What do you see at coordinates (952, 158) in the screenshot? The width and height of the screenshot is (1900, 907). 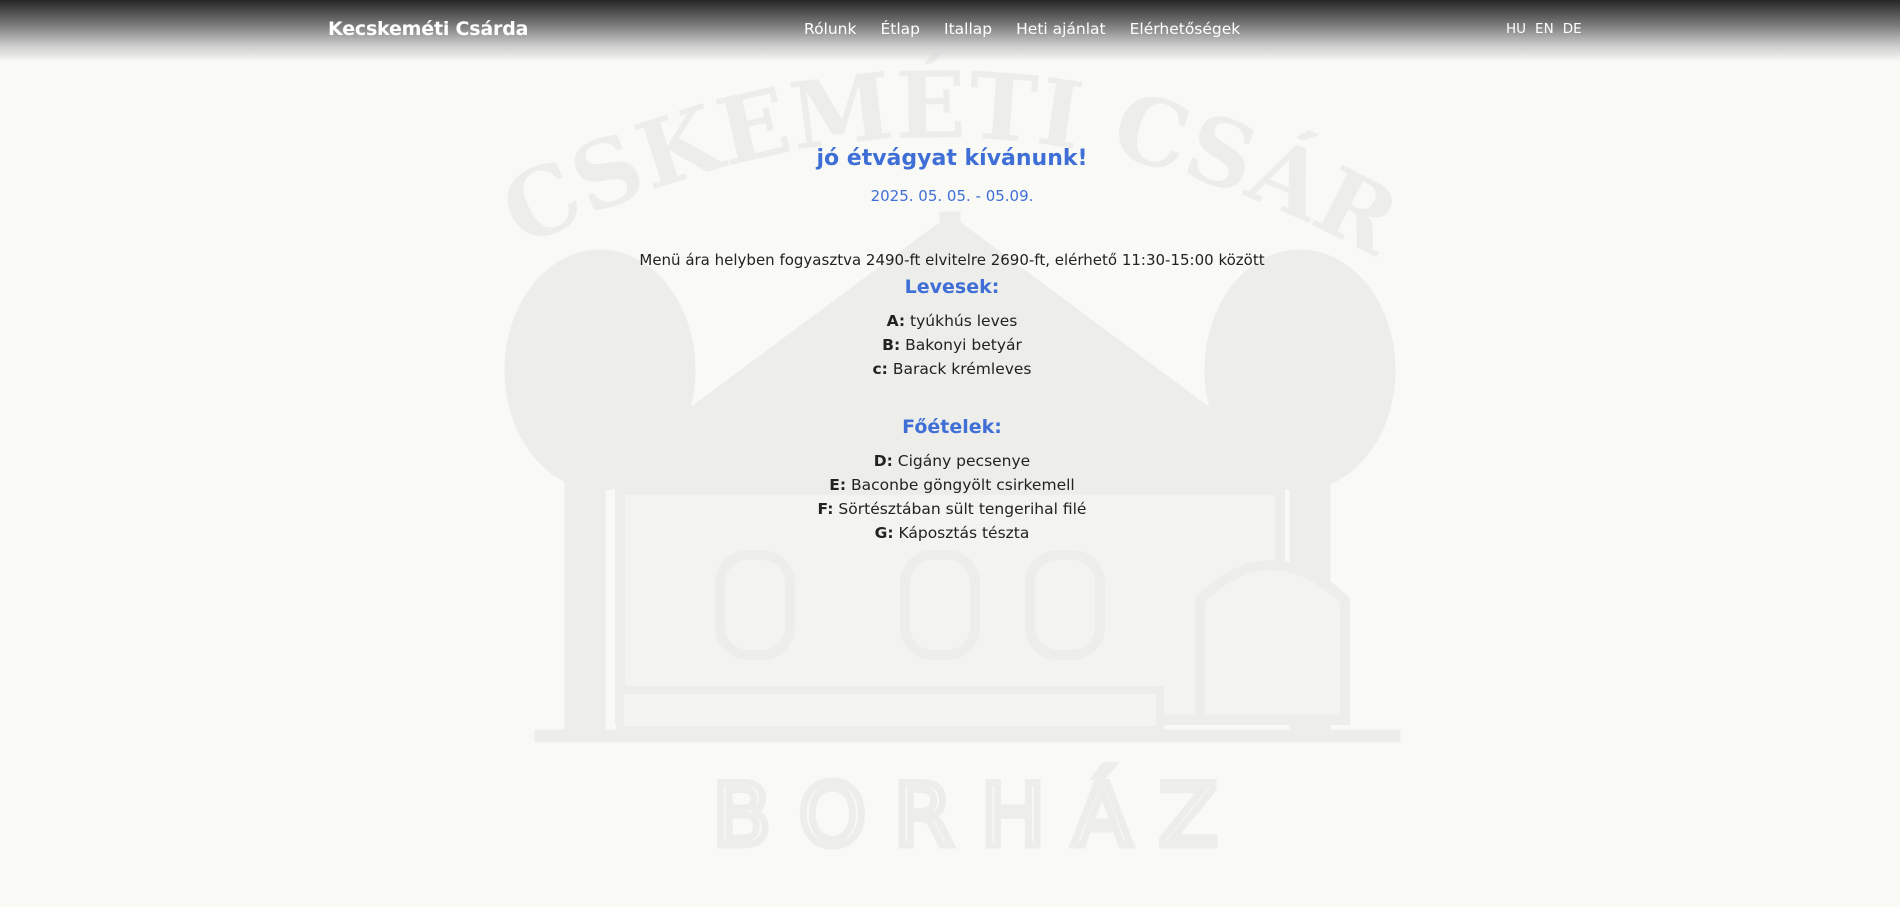 I see `page-title: jó étvágyat kívánunk!` at bounding box center [952, 158].